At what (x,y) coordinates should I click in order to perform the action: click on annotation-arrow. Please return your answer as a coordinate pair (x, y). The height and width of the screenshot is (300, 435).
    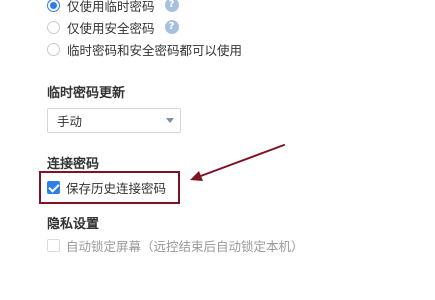
    Looking at the image, I should click on (237, 162).